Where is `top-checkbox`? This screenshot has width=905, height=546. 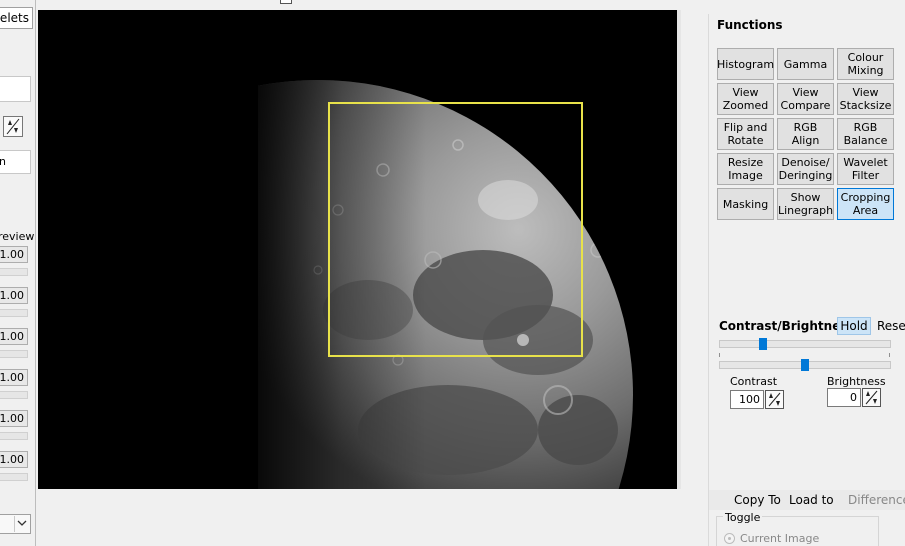
top-checkbox is located at coordinates (286, 2).